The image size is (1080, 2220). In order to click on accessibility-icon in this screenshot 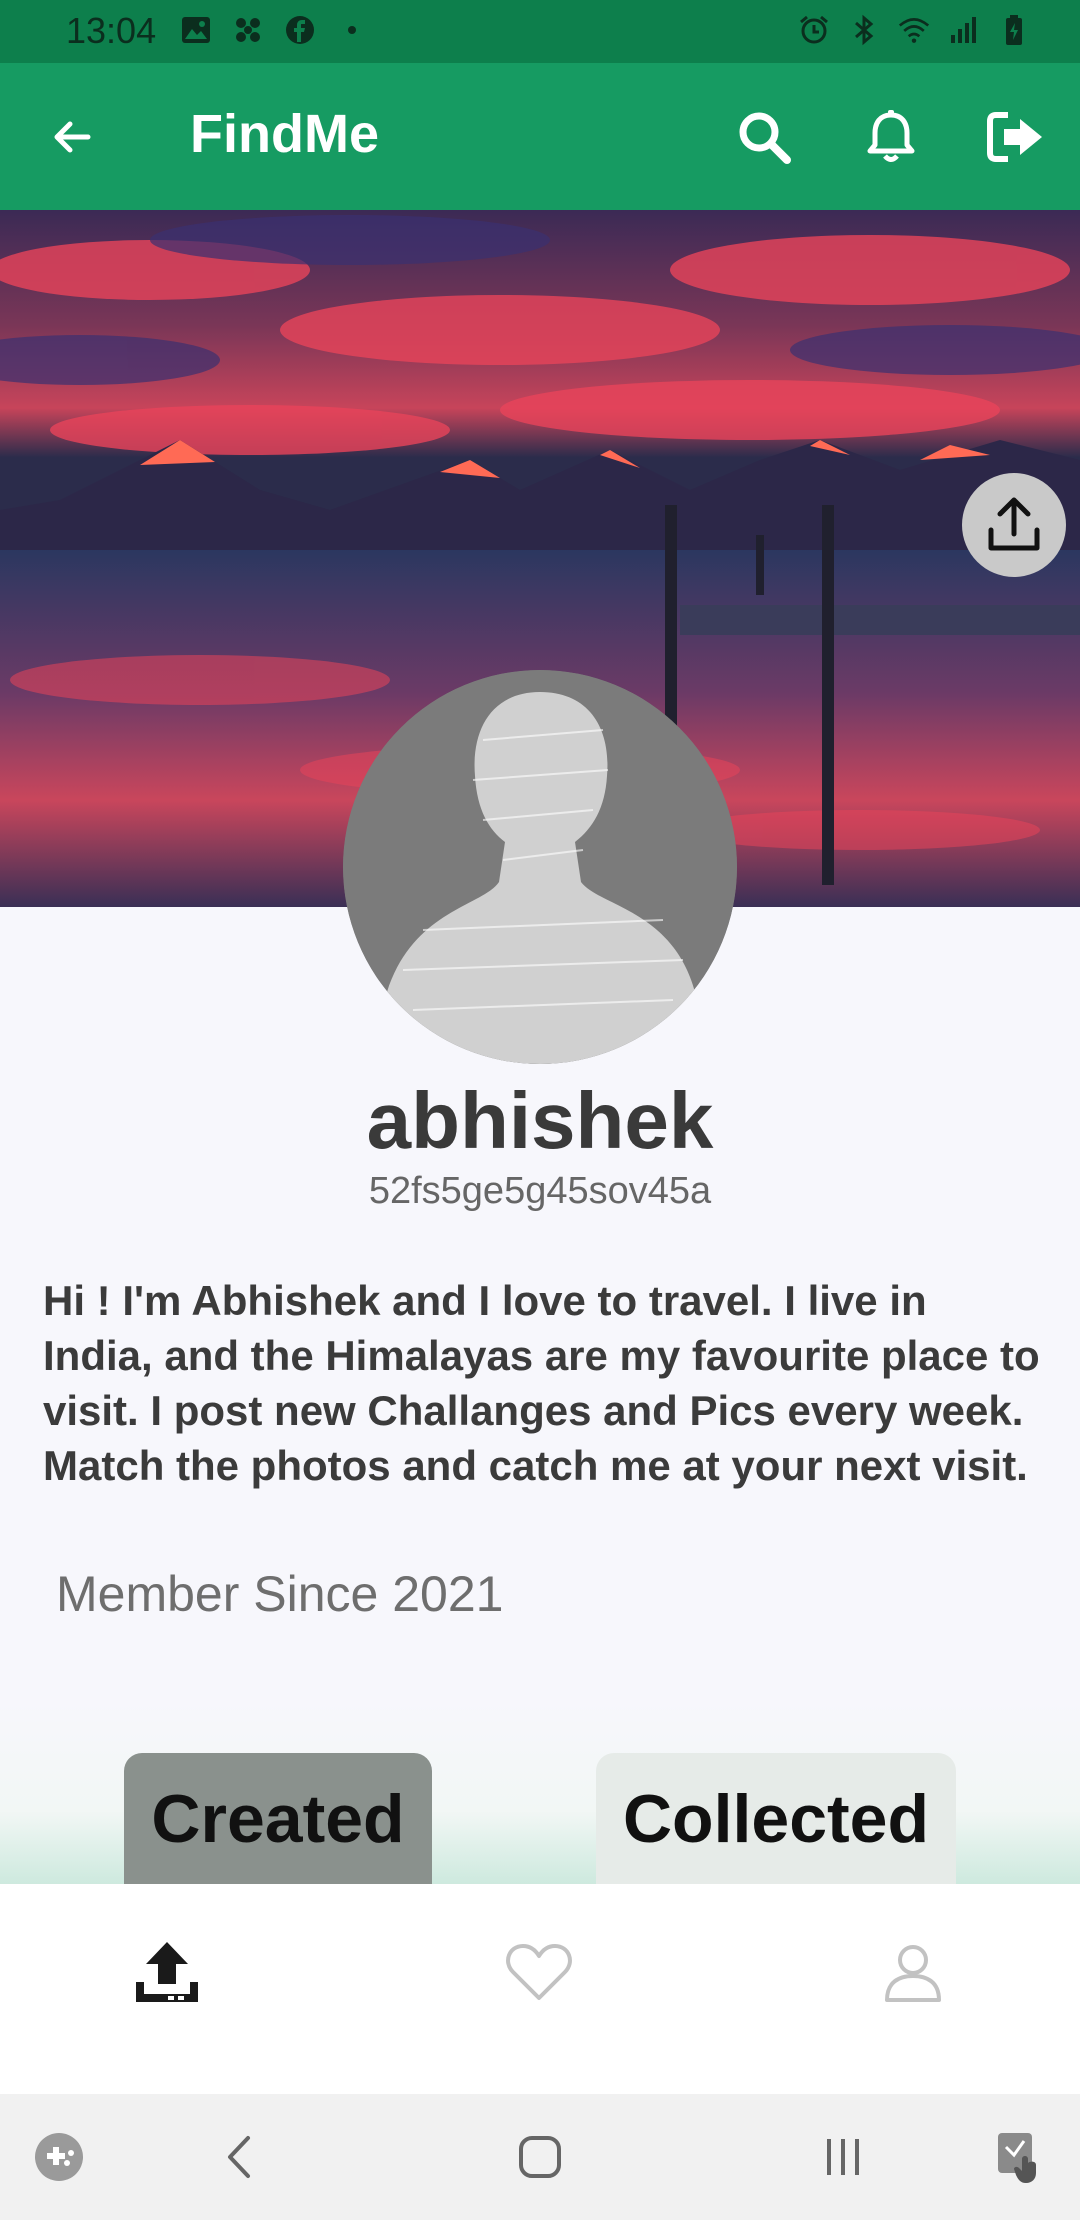, I will do `click(1020, 2157)`.